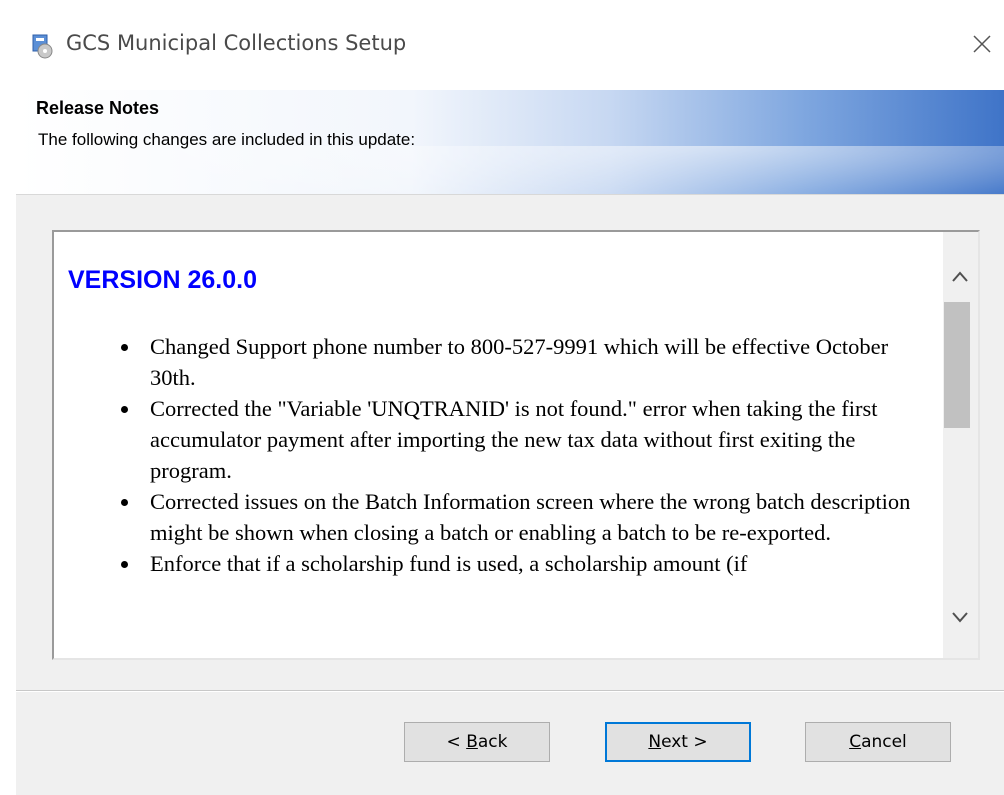 The width and height of the screenshot is (1004, 795). Describe the element at coordinates (8, 442) in the screenshot. I see `window-left-edge` at that location.